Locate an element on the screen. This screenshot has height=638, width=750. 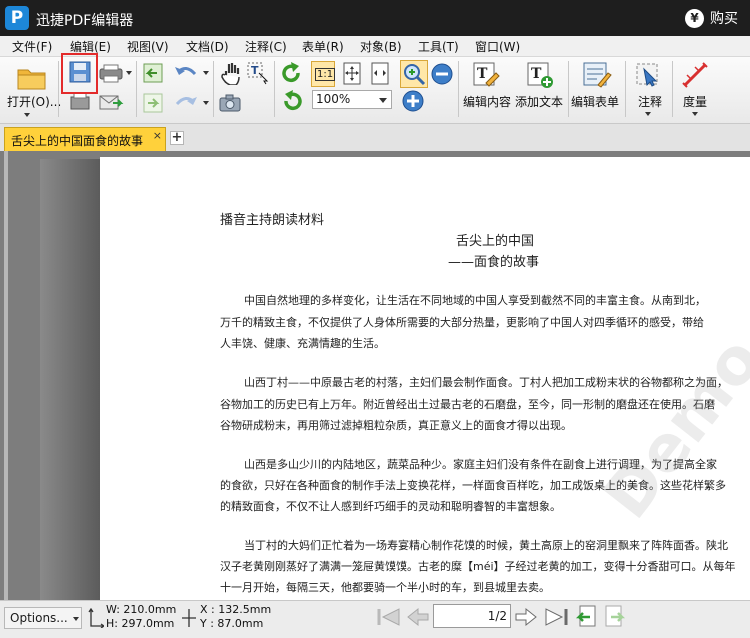
snapshot-button is located at coordinates (230, 104).